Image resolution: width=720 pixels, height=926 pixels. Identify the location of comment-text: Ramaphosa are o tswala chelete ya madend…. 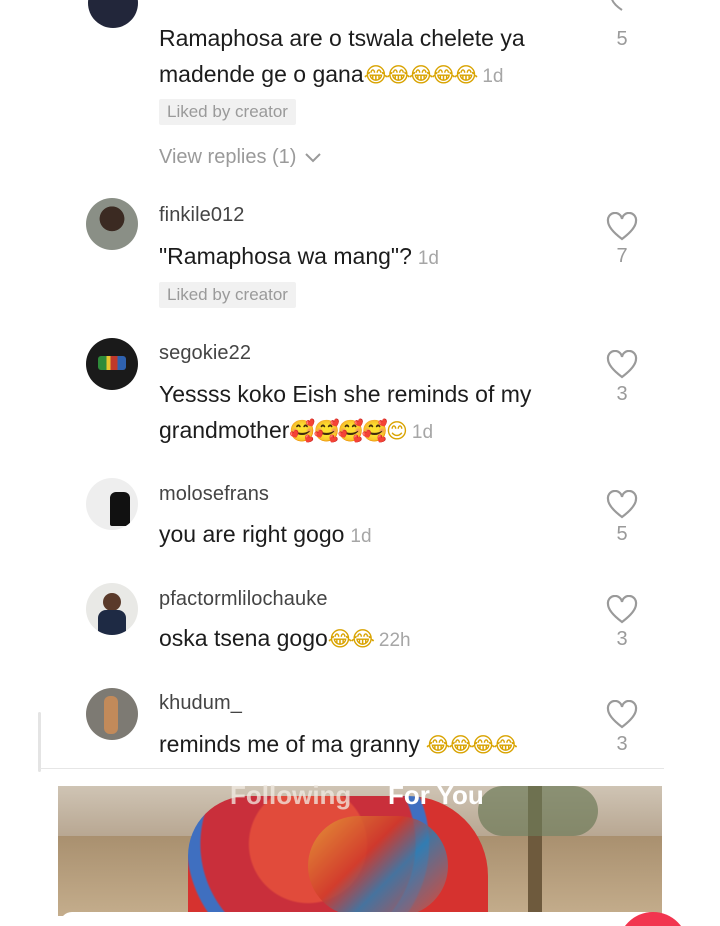
(374, 57).